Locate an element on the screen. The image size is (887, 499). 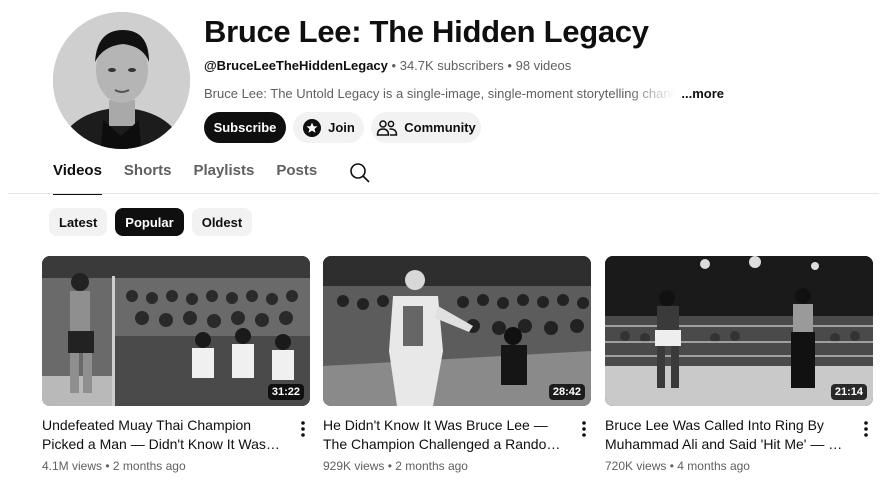
join-label: Join is located at coordinates (341, 127).